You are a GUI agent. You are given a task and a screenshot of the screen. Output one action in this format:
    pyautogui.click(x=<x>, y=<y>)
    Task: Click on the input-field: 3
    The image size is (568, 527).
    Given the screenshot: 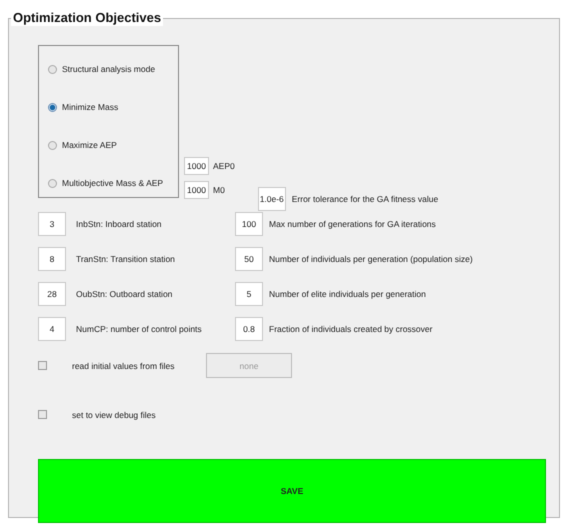 What is the action you would take?
    pyautogui.click(x=52, y=224)
    